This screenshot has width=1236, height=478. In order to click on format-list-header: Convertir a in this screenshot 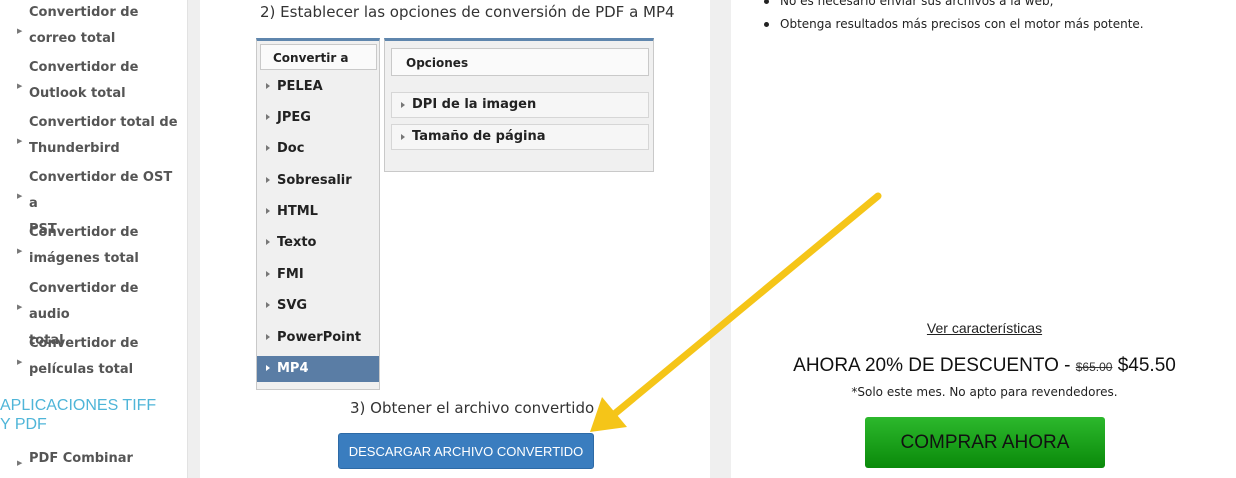, I will do `click(318, 57)`.